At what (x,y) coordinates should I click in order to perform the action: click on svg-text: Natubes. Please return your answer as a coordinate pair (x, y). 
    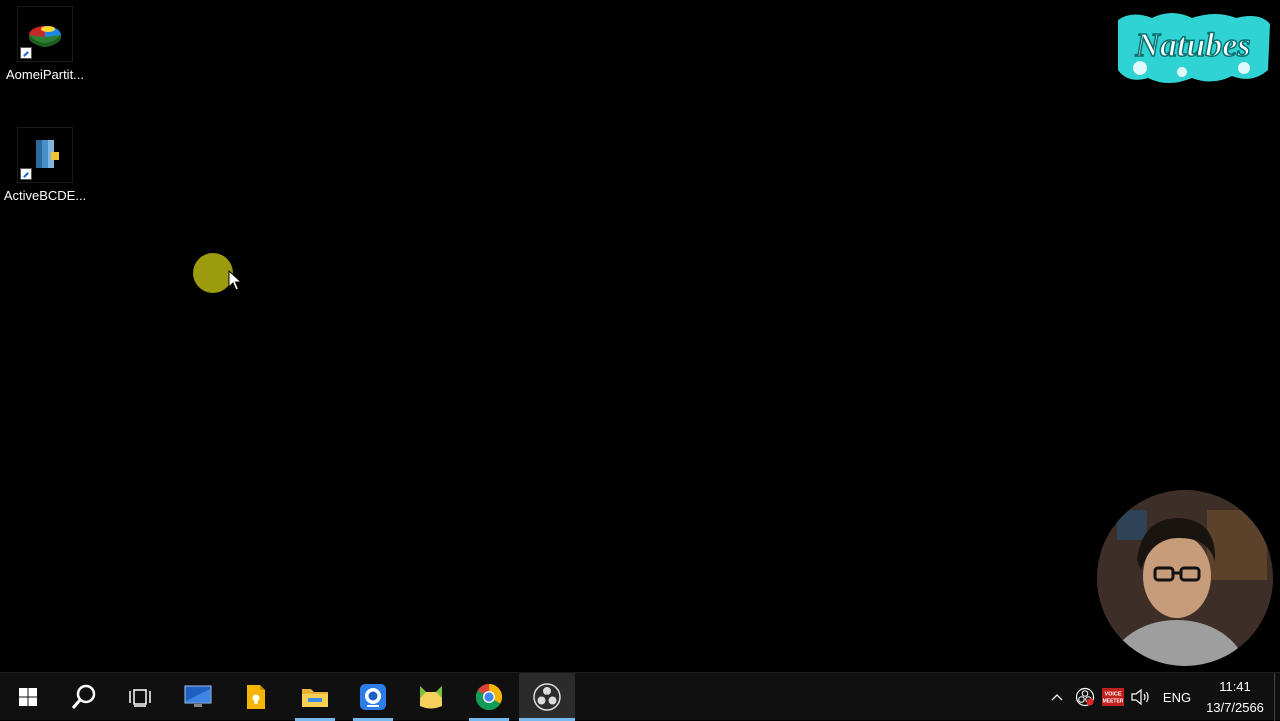
    Looking at the image, I should click on (1192, 45).